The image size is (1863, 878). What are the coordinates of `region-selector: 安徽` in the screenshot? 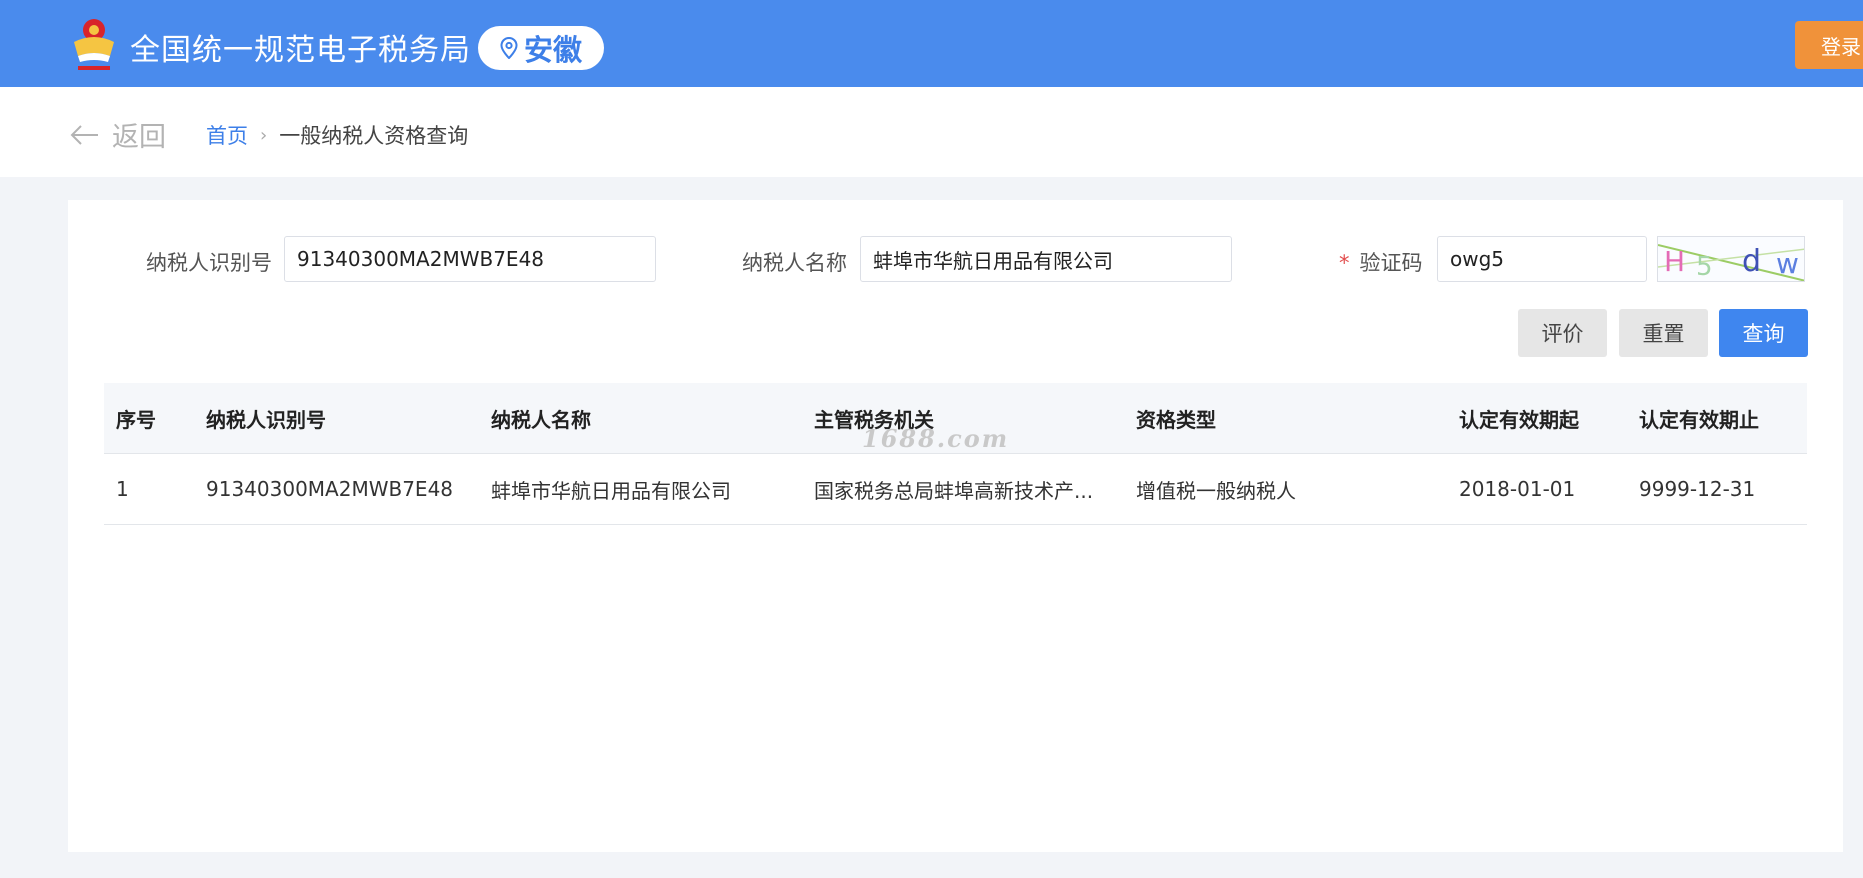 It's located at (541, 48).